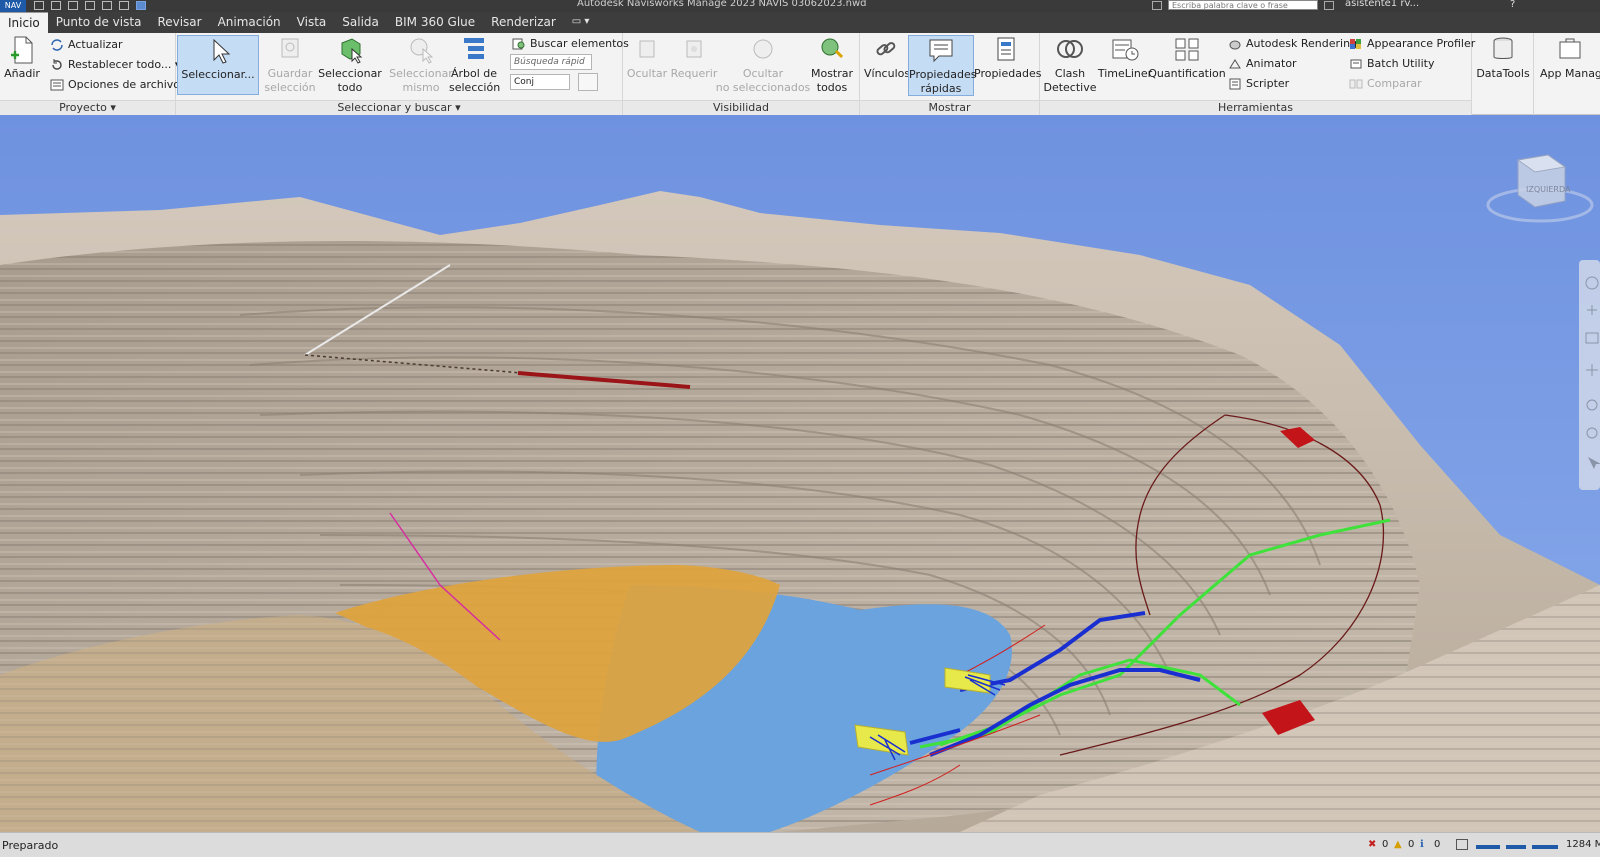 The height and width of the screenshot is (857, 1600). I want to click on undo-icon, so click(107, 5).